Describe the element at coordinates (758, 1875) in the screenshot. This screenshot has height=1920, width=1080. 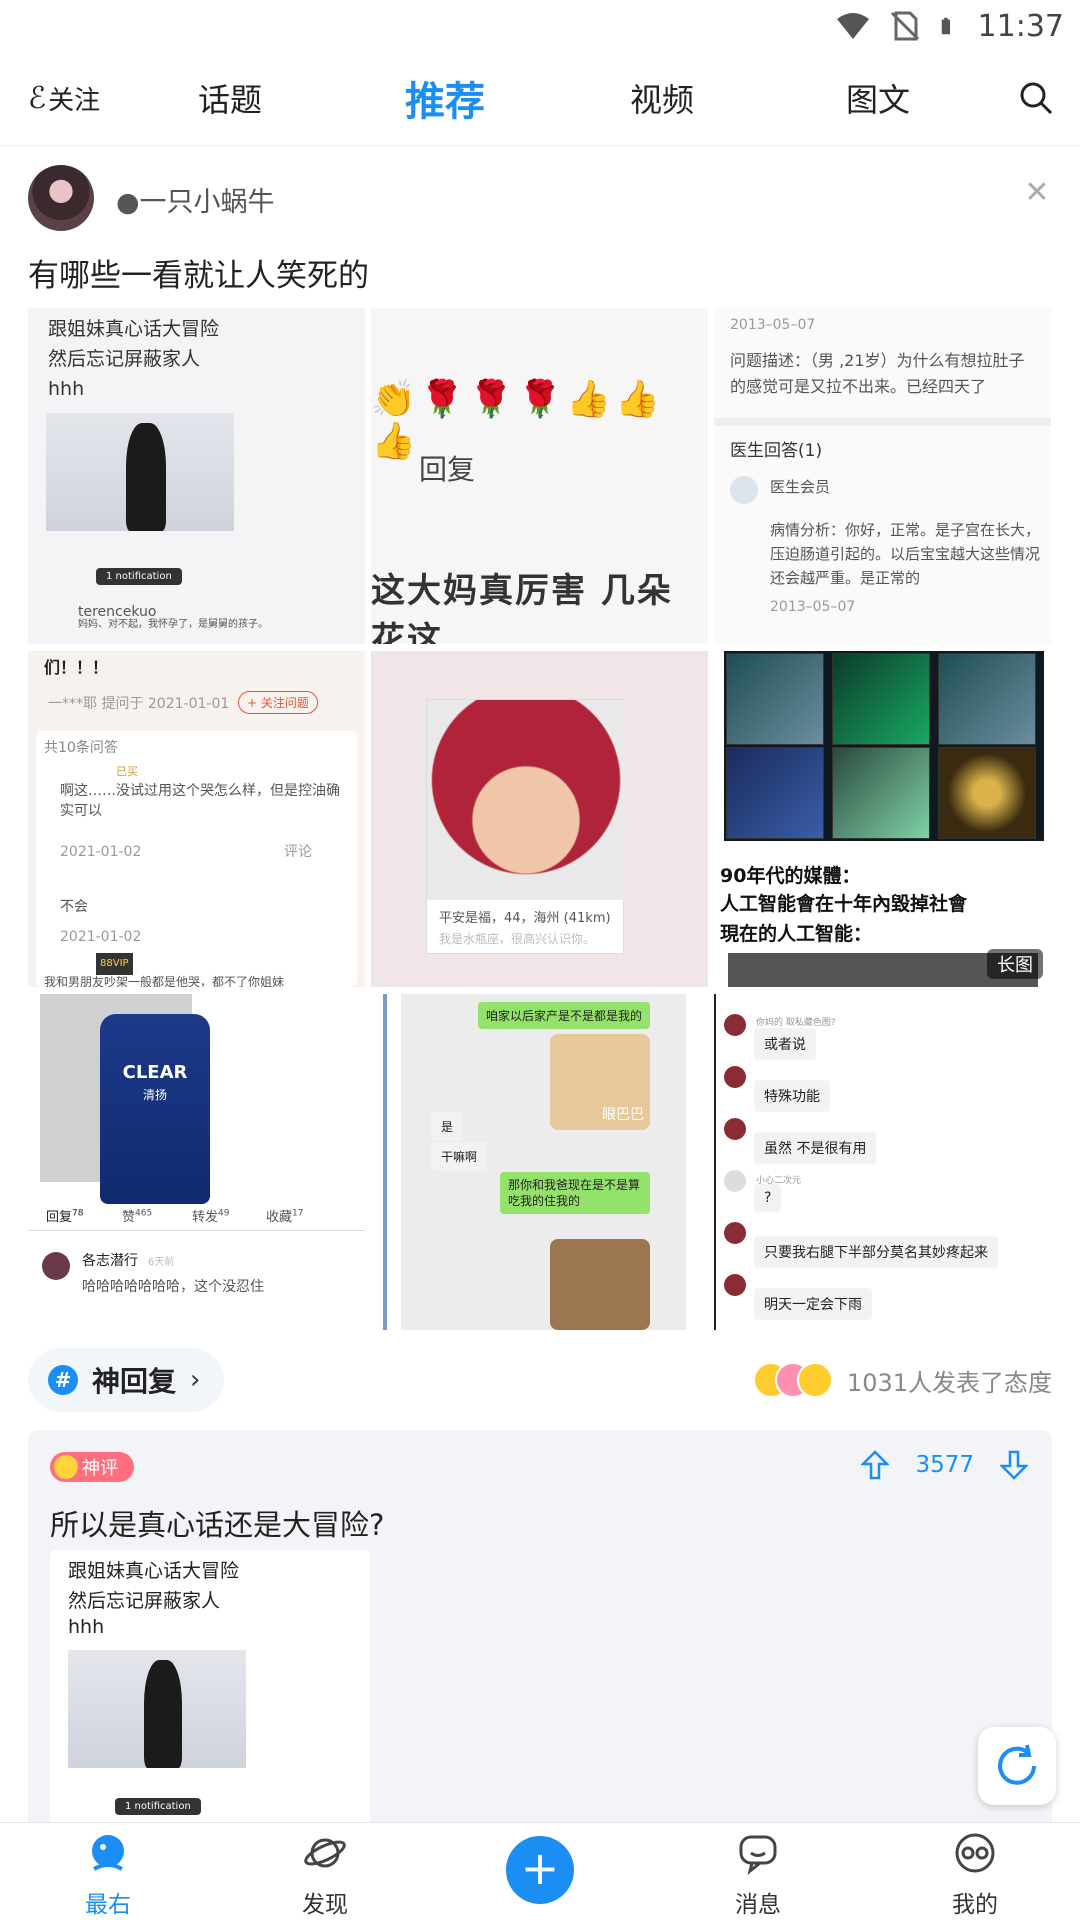
I see `tab-messages: 消息` at that location.